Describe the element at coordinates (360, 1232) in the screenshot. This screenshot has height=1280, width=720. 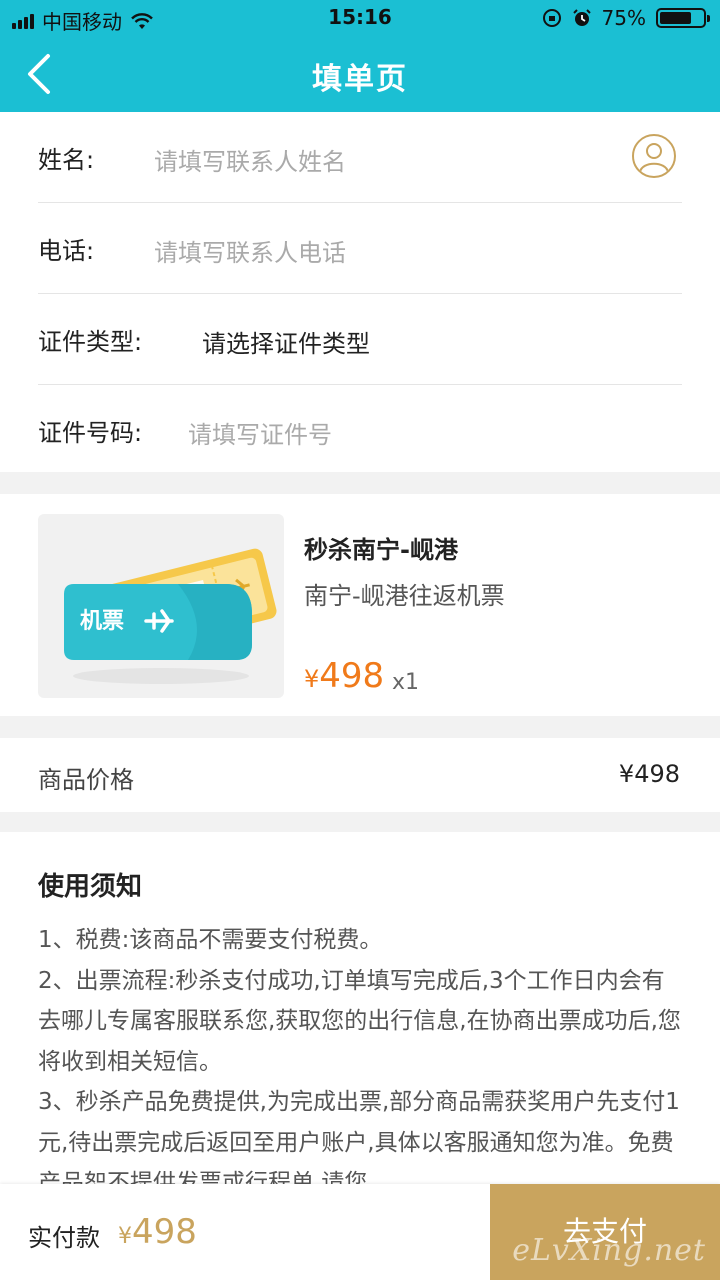
I see `checkout-footer: 实付款 ¥498 去支付 eLvXing.net` at that location.